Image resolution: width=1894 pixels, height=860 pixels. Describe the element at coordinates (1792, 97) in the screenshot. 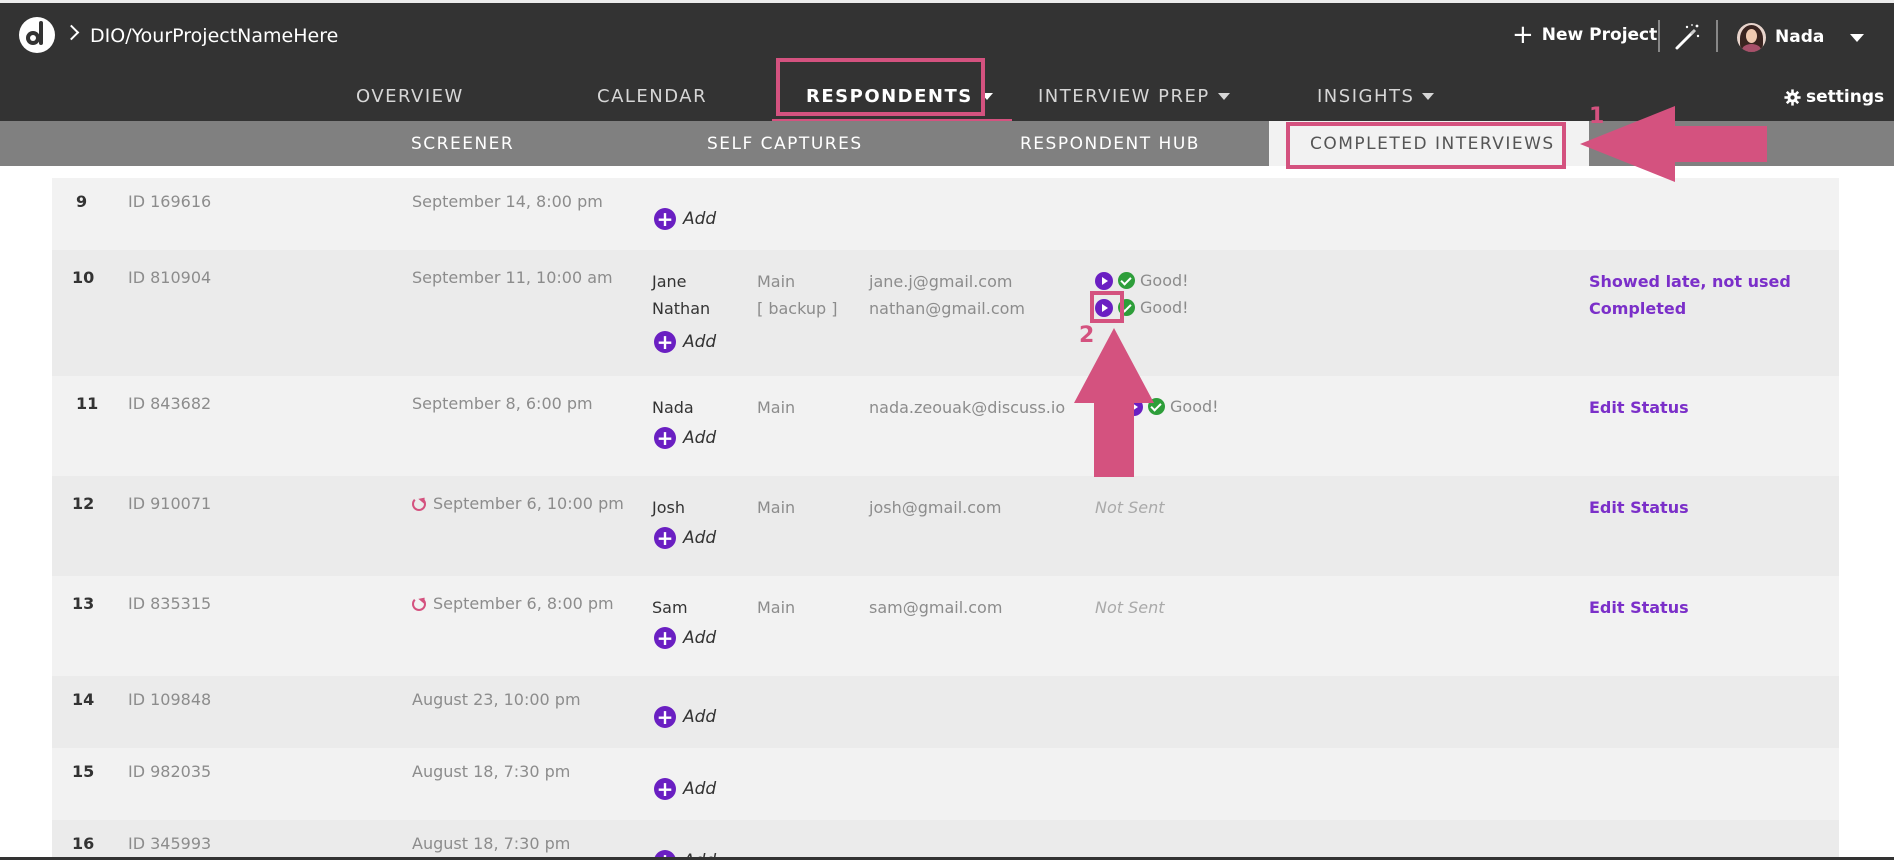

I see `gear-icon` at that location.